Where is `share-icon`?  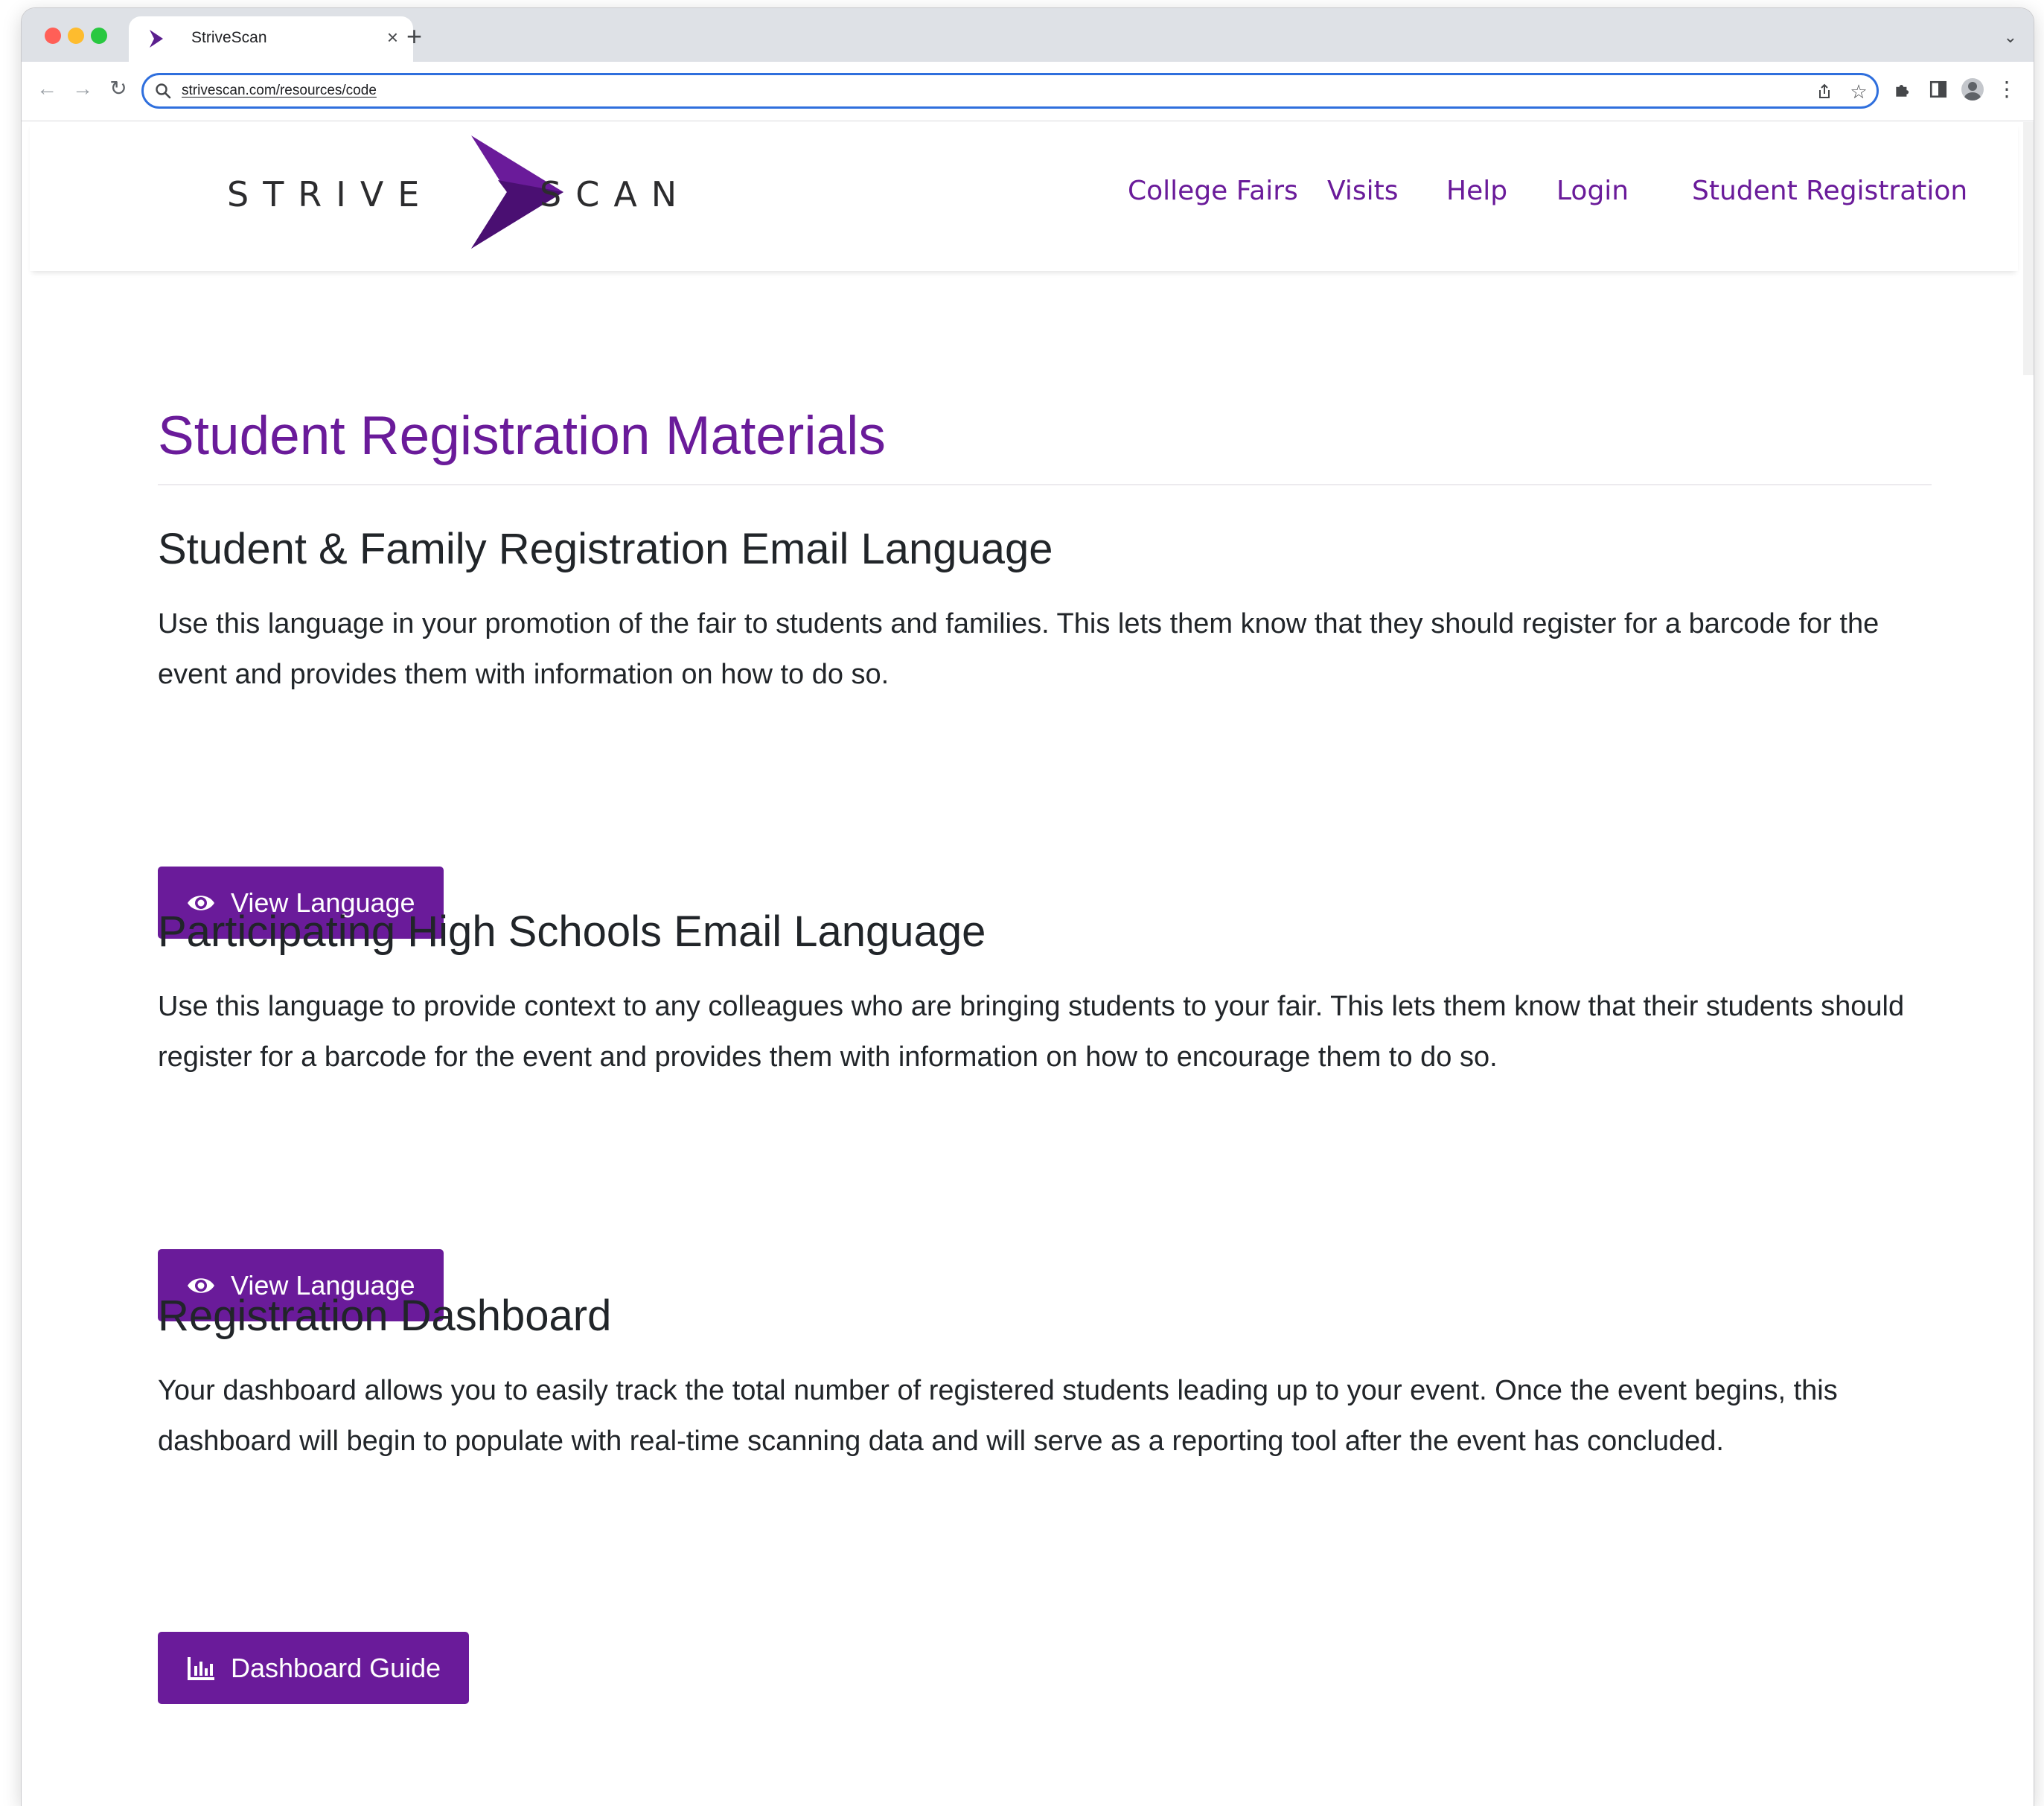
share-icon is located at coordinates (1824, 91).